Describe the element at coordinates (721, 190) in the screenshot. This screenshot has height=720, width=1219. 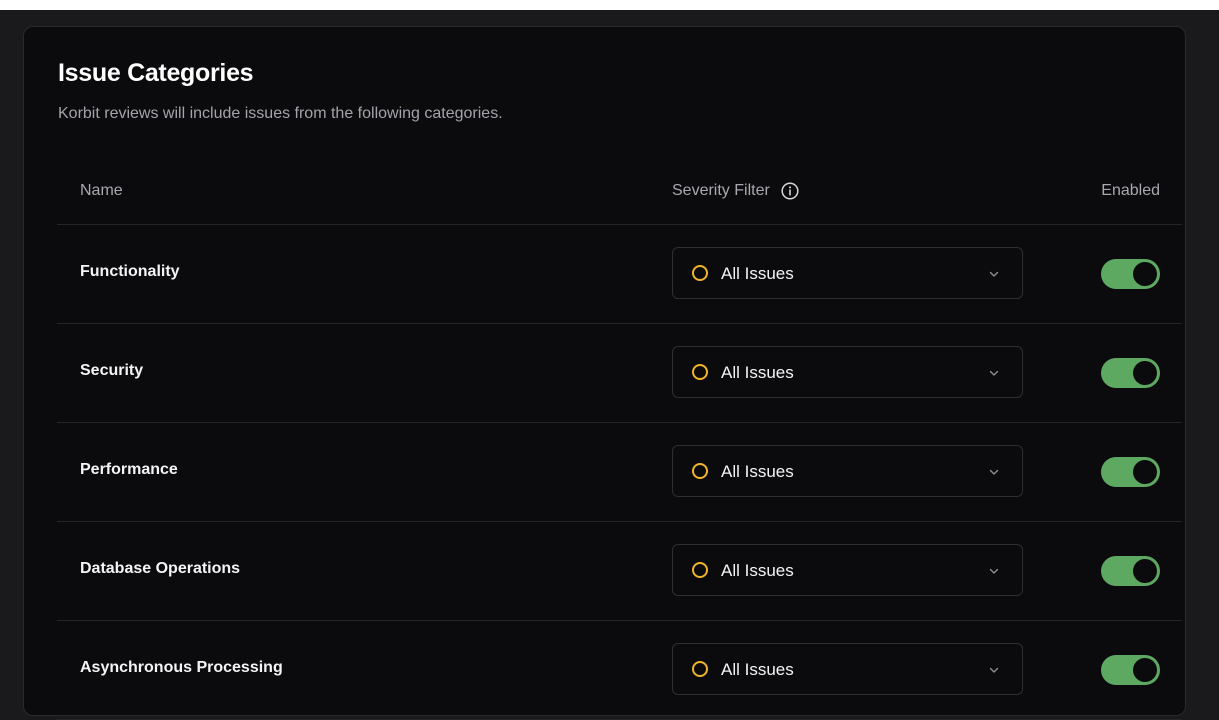
I see `column-header-severity-label: Severity Filter` at that location.